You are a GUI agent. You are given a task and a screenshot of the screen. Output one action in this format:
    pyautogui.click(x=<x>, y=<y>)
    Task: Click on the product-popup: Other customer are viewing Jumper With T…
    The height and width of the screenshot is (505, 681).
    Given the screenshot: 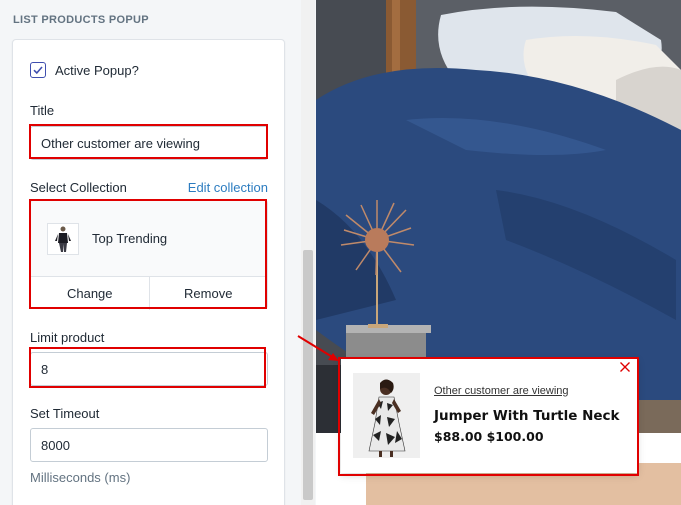 What is the action you would take?
    pyautogui.click(x=489, y=416)
    